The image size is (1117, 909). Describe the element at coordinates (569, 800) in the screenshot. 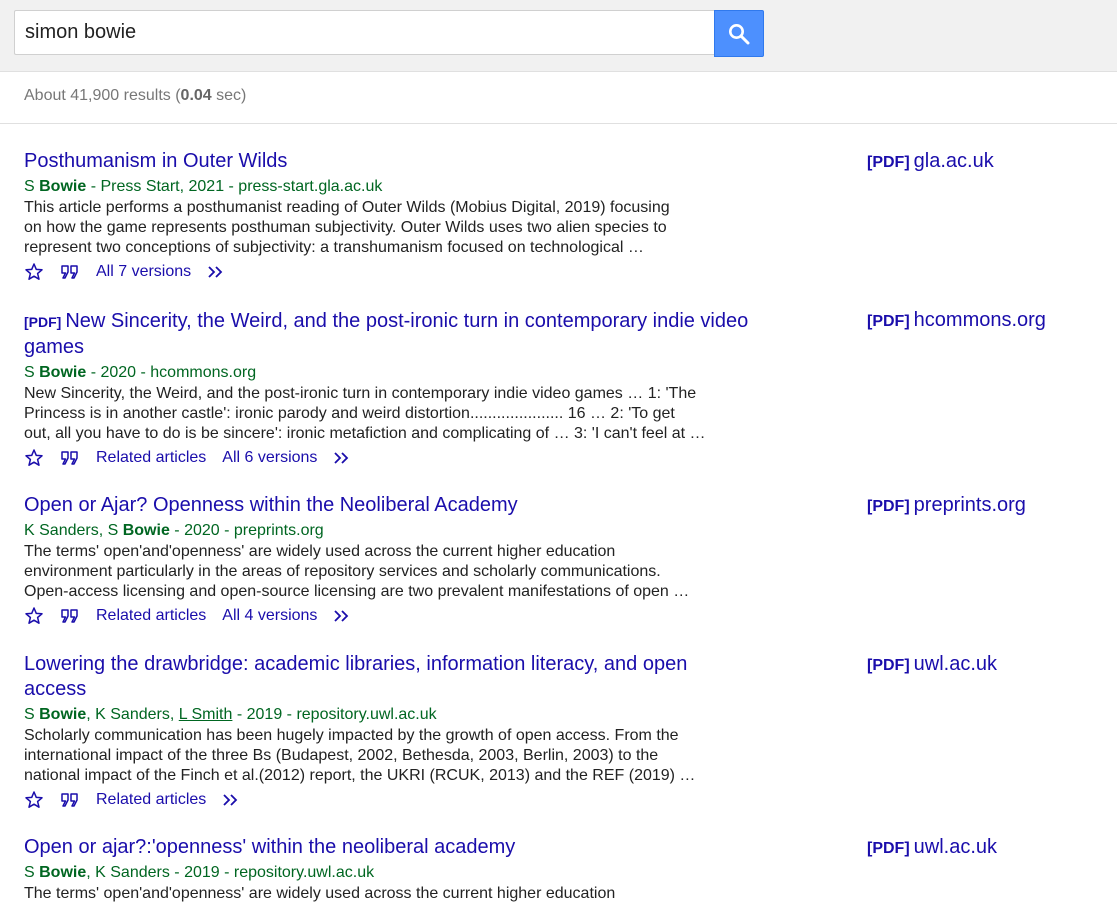

I see `result-actions: Related articles` at that location.